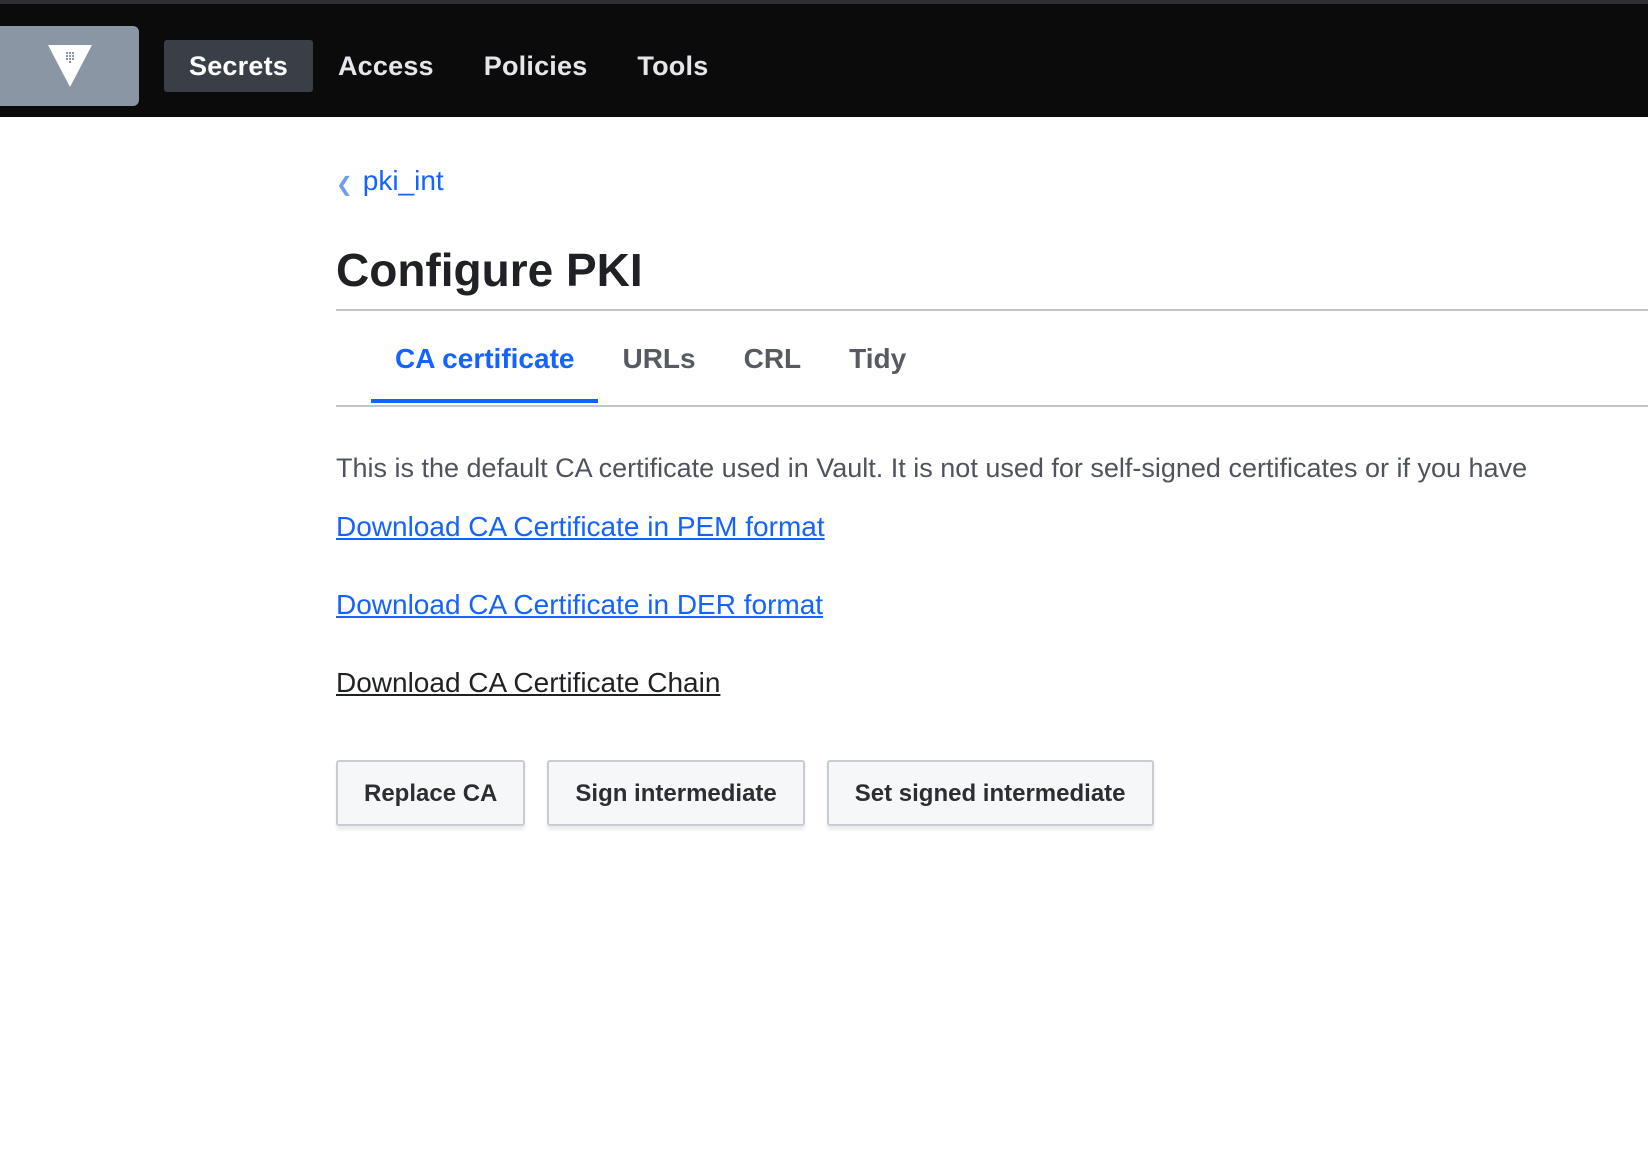  I want to click on config-tabs: CA certificate URLs CRL Tidy, so click(650, 361).